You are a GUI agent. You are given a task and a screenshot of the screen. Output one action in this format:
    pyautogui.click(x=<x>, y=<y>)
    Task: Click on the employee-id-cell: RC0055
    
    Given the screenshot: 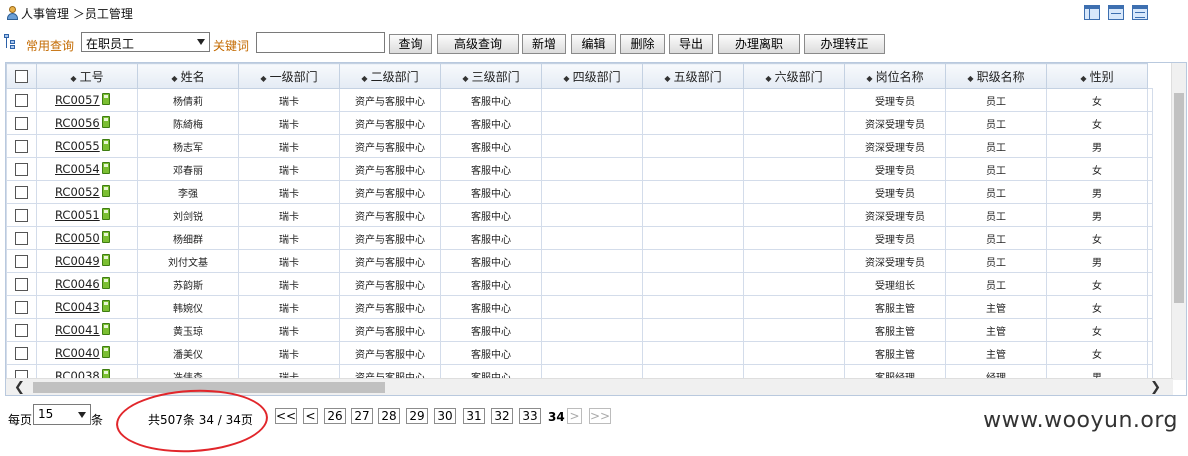 What is the action you would take?
    pyautogui.click(x=87, y=146)
    